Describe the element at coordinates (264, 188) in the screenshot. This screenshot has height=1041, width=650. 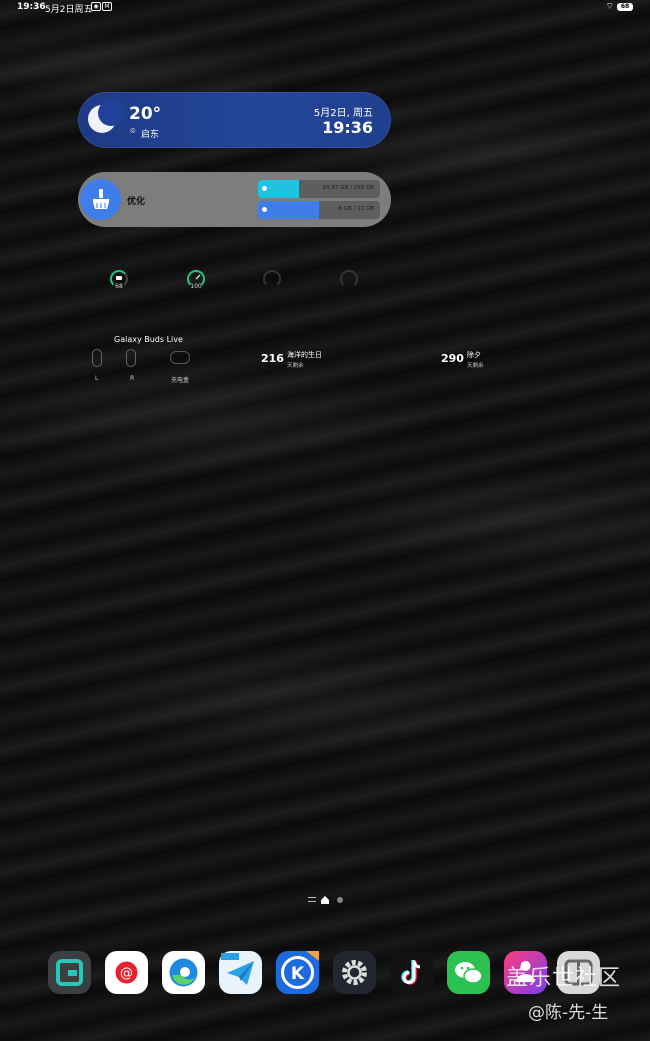
I see `storage-icon` at that location.